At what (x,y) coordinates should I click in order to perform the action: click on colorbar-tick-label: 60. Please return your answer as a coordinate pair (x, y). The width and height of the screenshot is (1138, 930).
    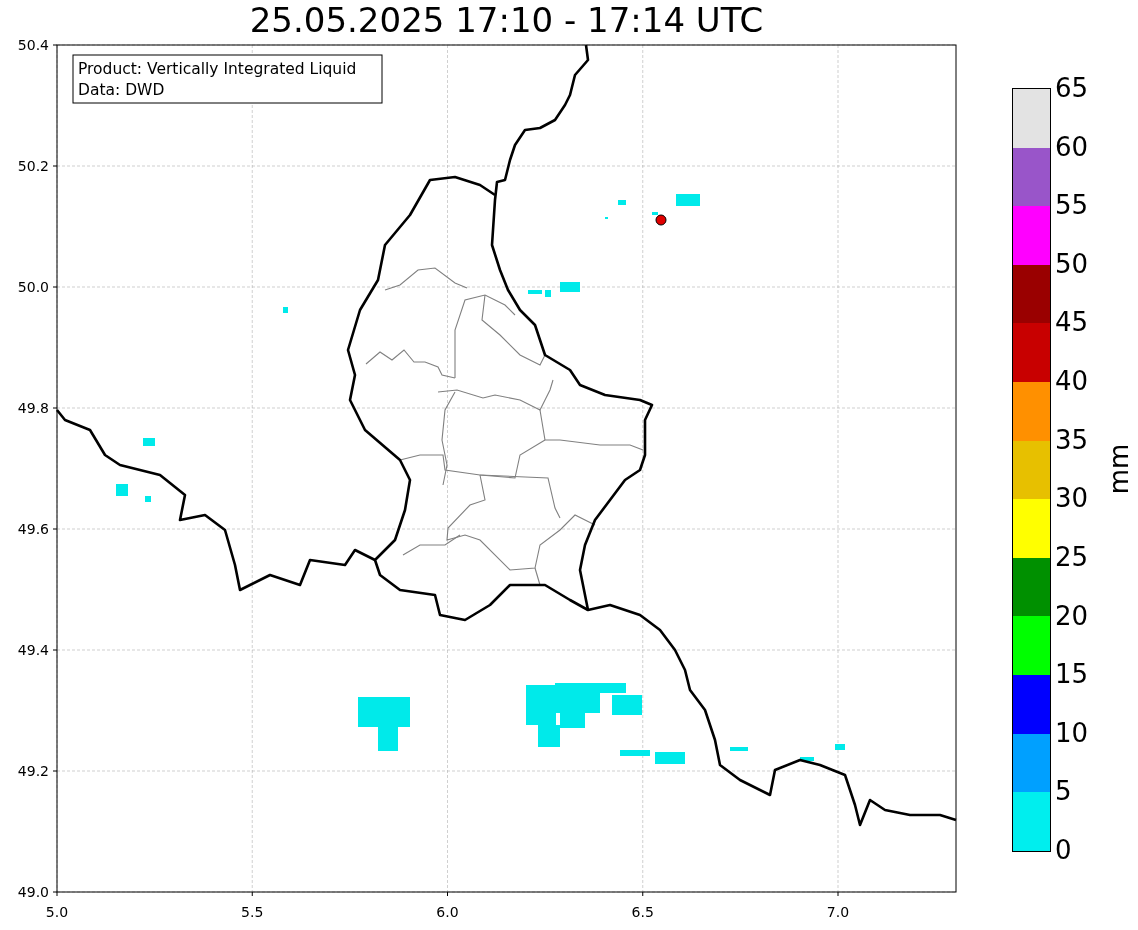
    Looking at the image, I should click on (1072, 146).